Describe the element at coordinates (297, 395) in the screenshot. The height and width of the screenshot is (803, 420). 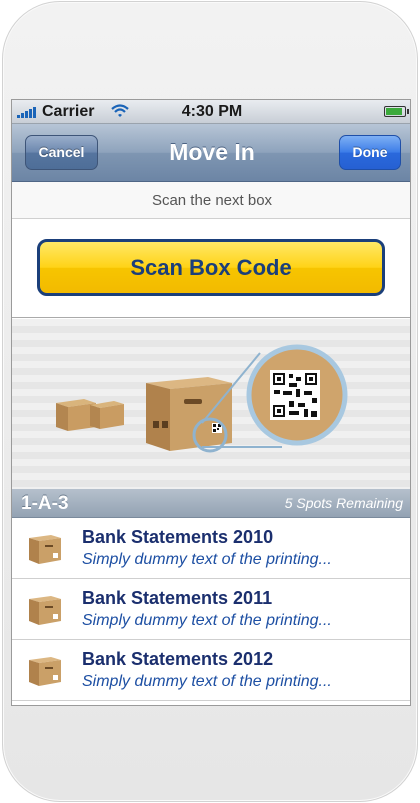
I see `qr-code-icon` at that location.